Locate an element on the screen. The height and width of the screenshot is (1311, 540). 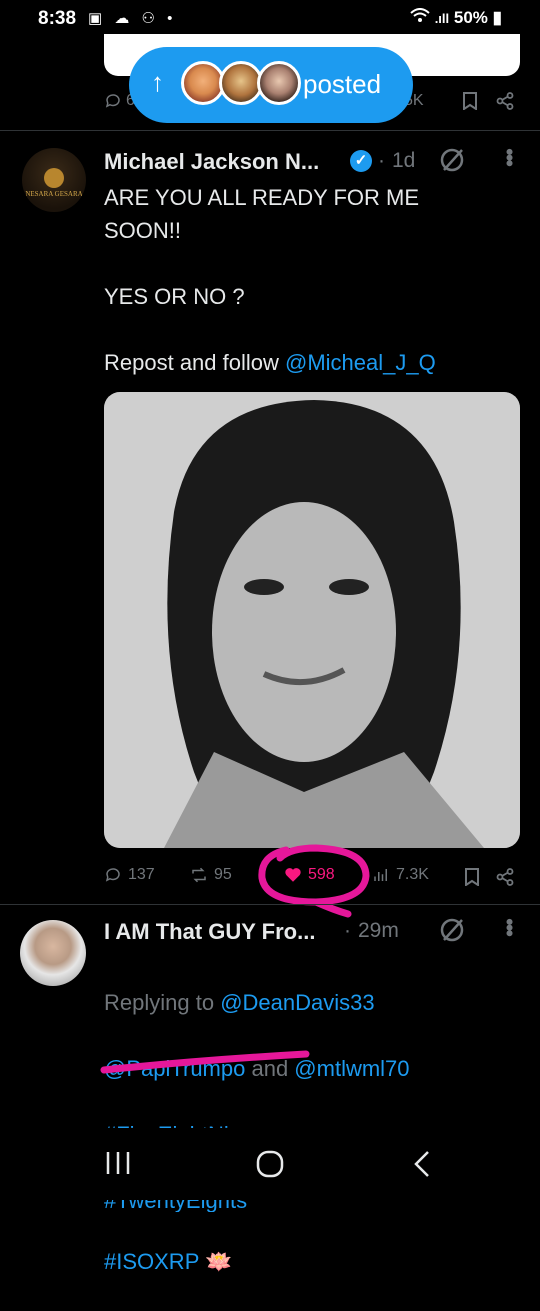
views-count: 7.3K is located at coordinates (412, 874).